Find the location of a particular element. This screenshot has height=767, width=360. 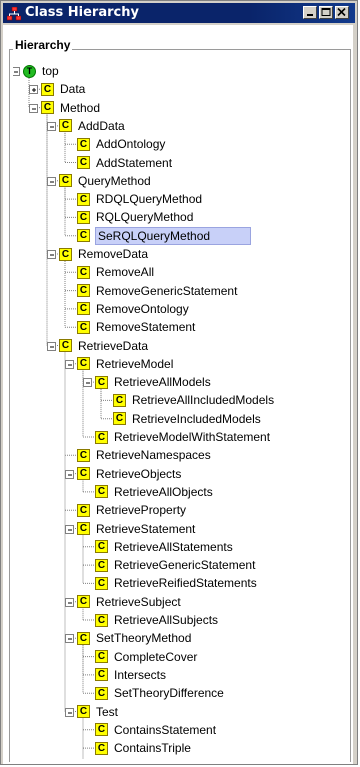

tree-node-retrieveobjects: C RetrieveObjects is located at coordinates (129, 474).